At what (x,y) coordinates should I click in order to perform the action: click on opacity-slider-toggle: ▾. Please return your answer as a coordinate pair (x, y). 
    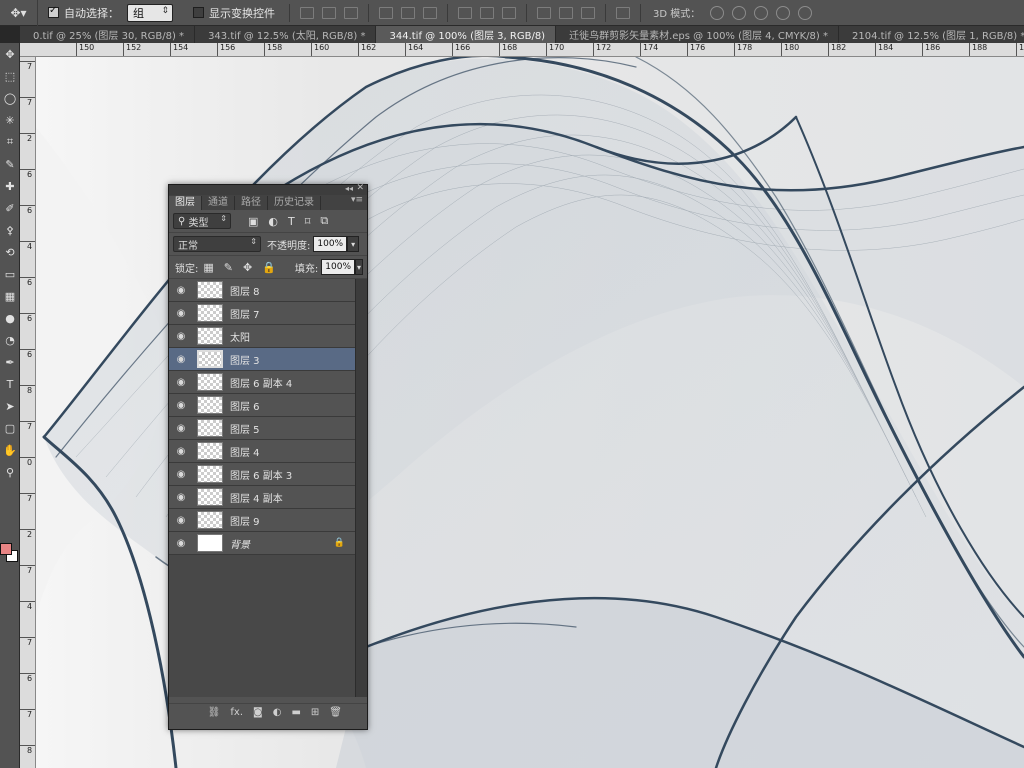
    Looking at the image, I should click on (353, 244).